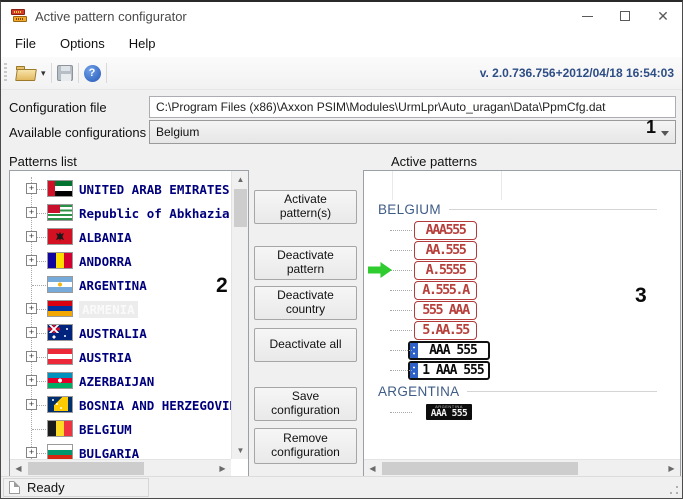  Describe the element at coordinates (120, 213) in the screenshot. I see `tree-item-republic-of-abkhazia: + Republic of Abkhazia` at that location.